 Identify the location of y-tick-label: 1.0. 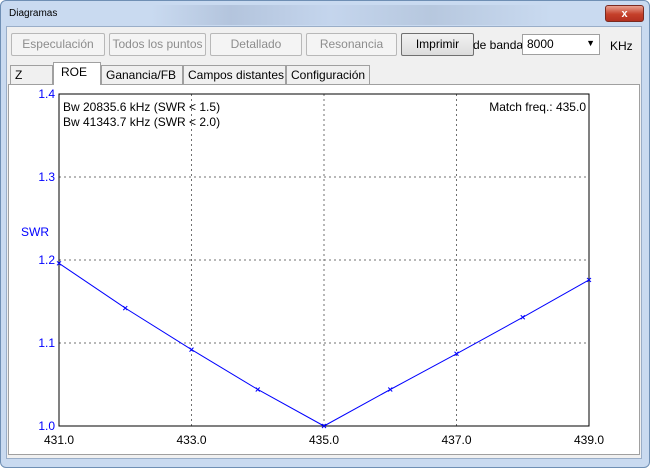
(46, 426).